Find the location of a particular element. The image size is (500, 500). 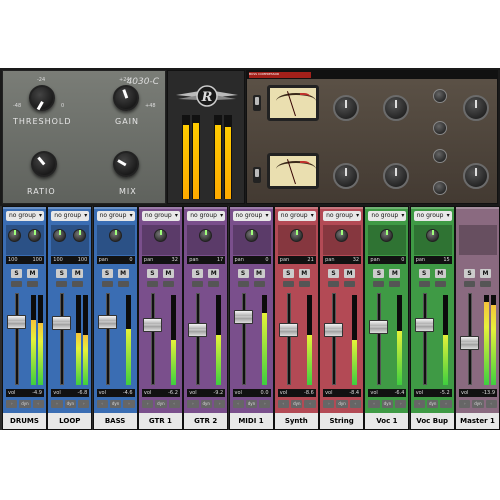

mix-knob is located at coordinates (126, 164).